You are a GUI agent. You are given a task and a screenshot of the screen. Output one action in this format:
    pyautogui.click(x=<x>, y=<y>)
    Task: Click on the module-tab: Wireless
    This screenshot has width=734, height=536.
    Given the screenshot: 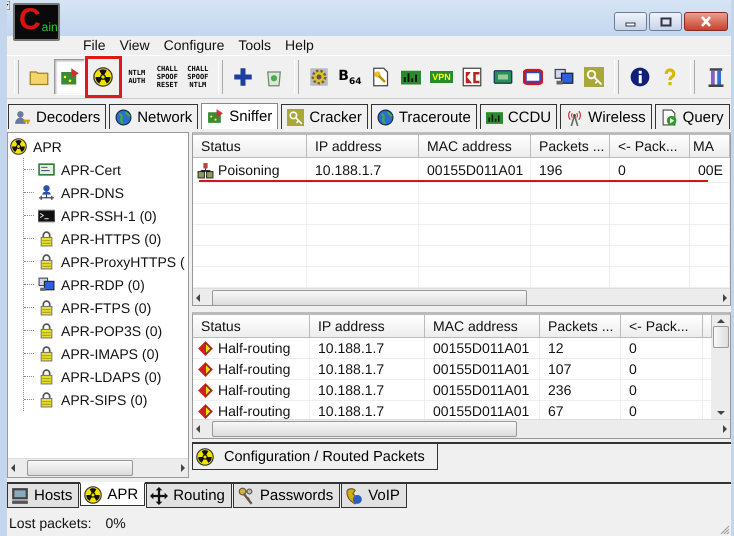 What is the action you would take?
    pyautogui.click(x=606, y=116)
    